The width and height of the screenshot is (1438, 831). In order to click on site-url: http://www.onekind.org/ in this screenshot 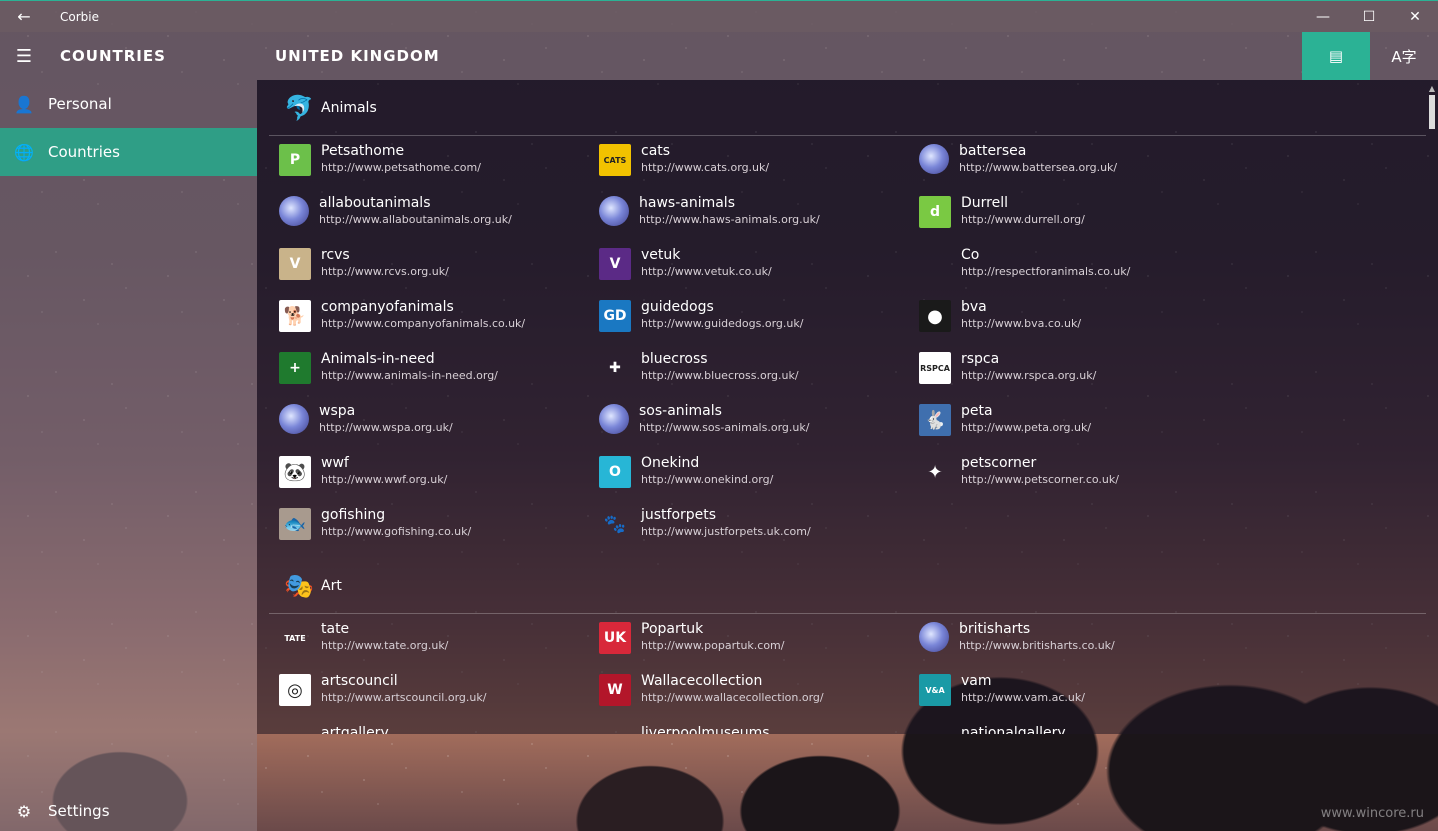, I will do `click(707, 480)`.